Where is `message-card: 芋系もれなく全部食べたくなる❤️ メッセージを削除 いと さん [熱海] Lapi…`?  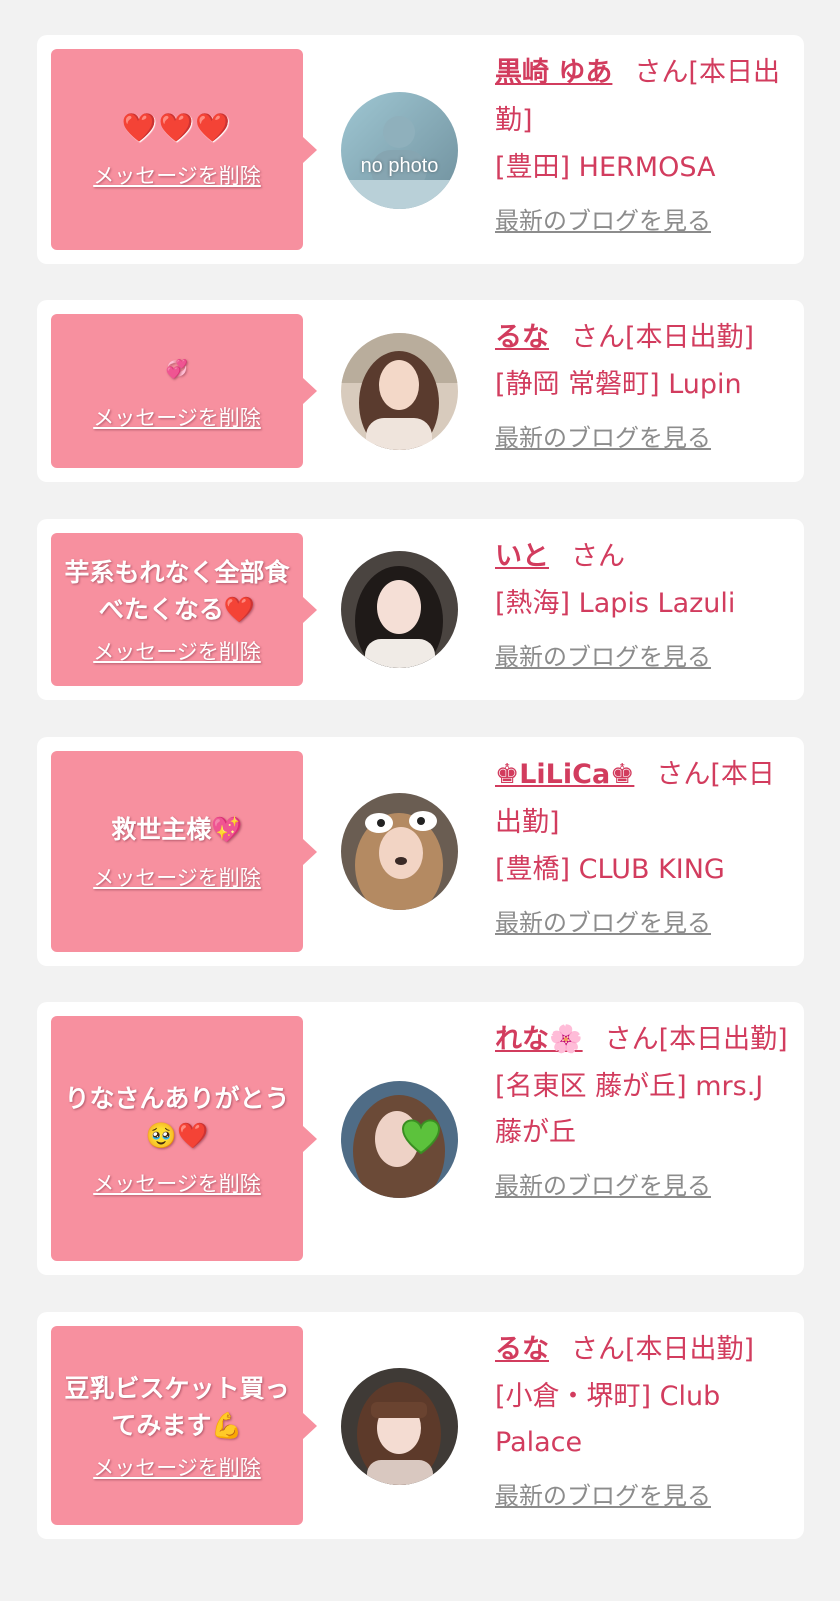
message-card: 芋系もれなく全部食べたくなる❤️ メッセージを削除 いと さん [熱海] Lapi… is located at coordinates (420, 609).